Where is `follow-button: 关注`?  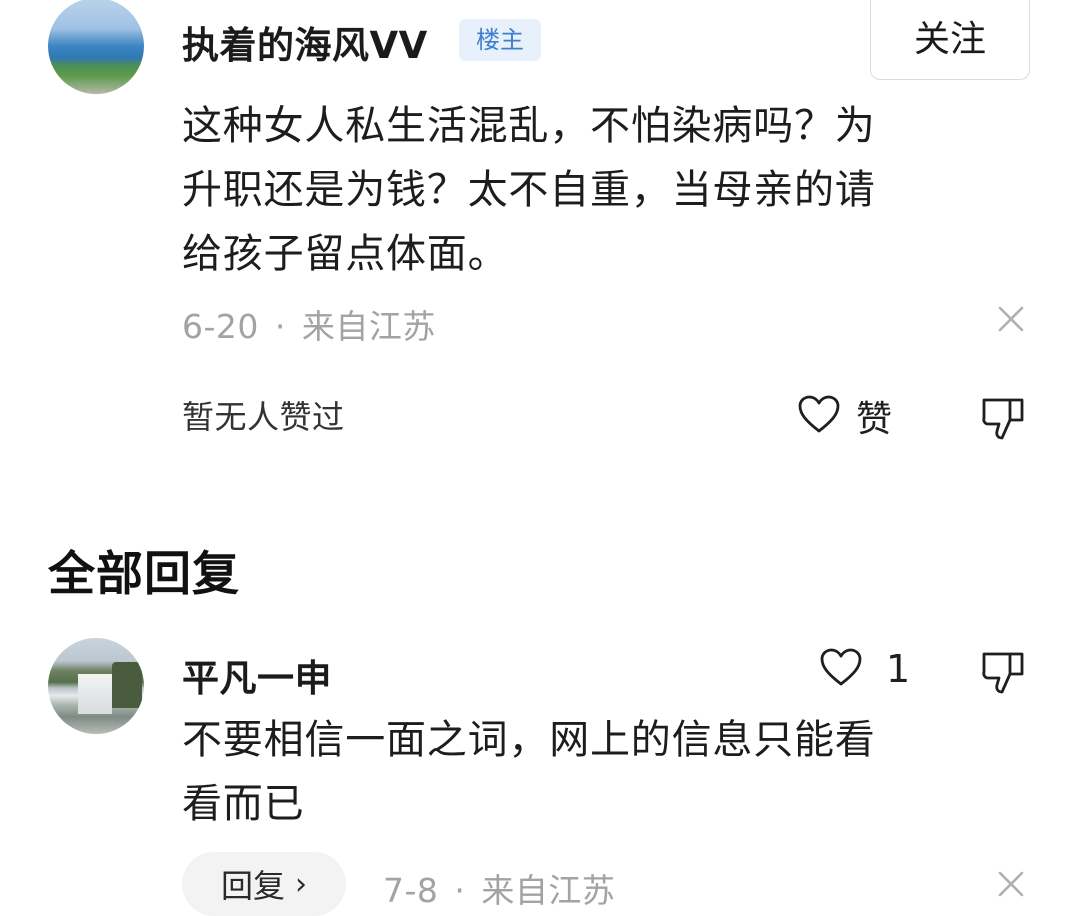
follow-button: 关注 is located at coordinates (950, 40).